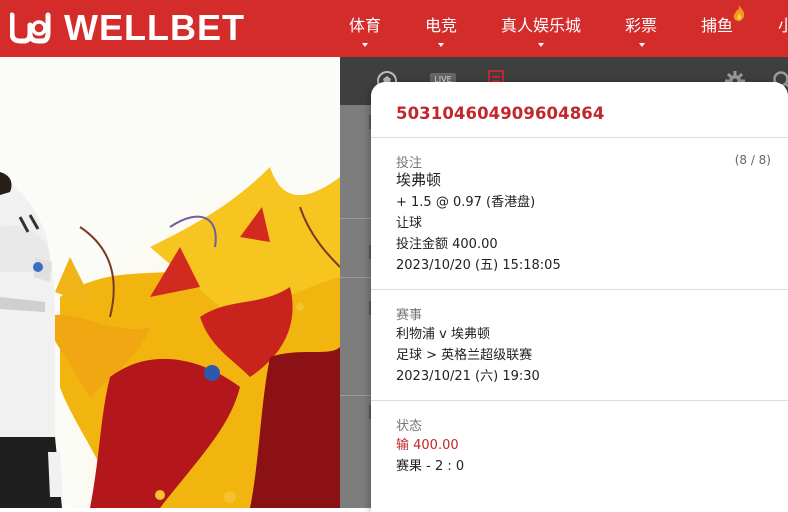  What do you see at coordinates (717, 26) in the screenshot?
I see `nav-item-fishing: 捕鱼` at bounding box center [717, 26].